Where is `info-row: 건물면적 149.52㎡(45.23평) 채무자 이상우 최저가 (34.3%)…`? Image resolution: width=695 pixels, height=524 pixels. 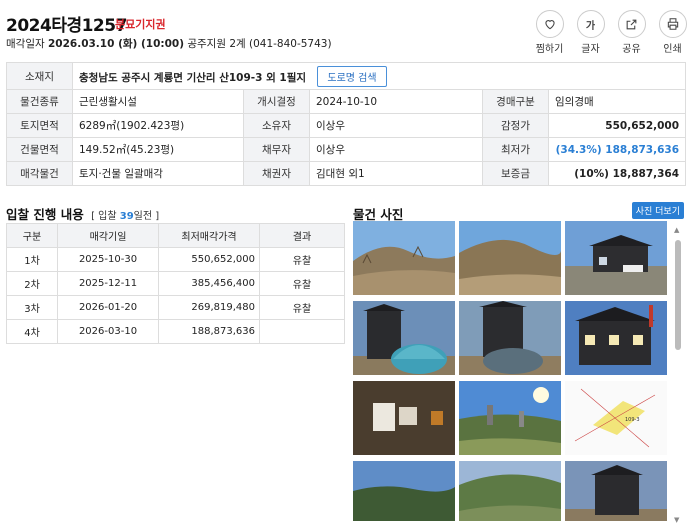
info-row: 건물면적 149.52㎡(45.23평) 채무자 이상우 최저가 (34.3%)… is located at coordinates (346, 149).